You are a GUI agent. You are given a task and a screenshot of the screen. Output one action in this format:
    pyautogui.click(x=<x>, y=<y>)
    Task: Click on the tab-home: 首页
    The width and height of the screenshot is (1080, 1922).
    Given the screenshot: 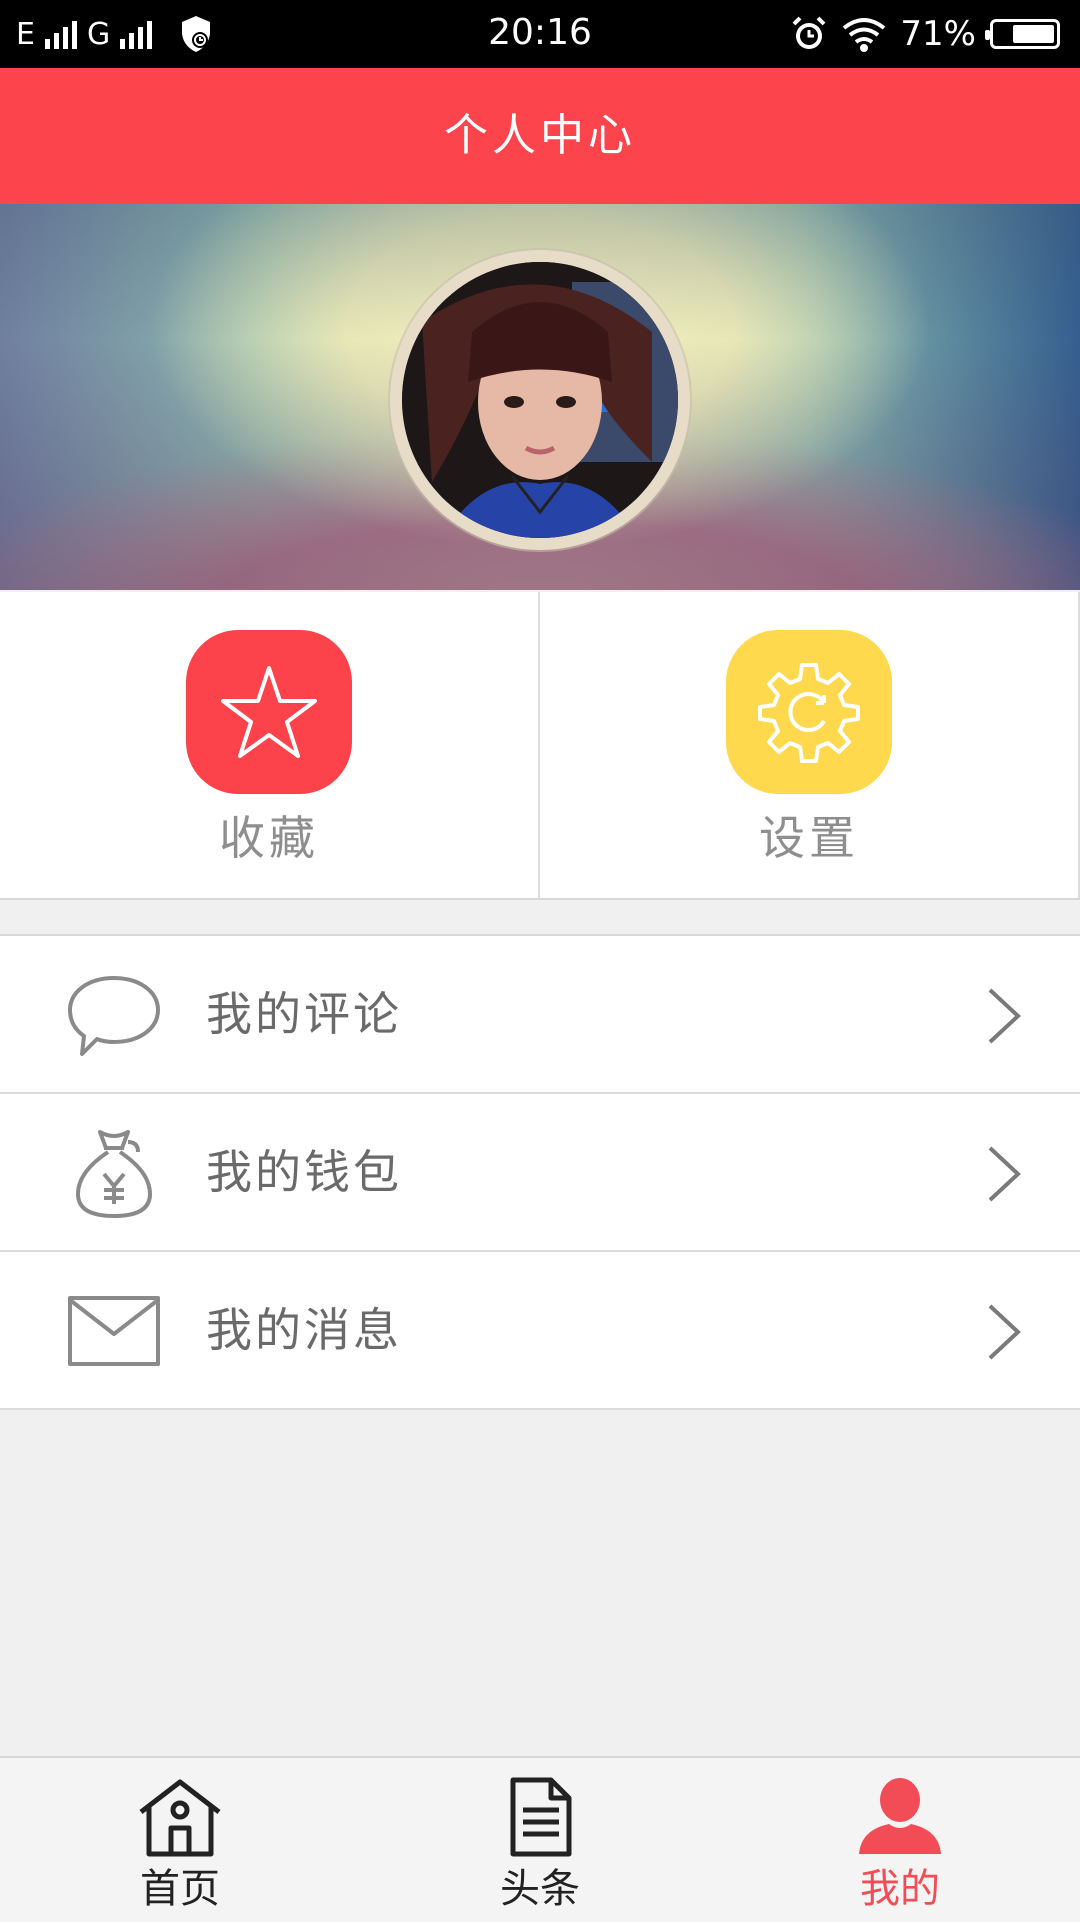 What is the action you would take?
    pyautogui.click(x=180, y=1840)
    